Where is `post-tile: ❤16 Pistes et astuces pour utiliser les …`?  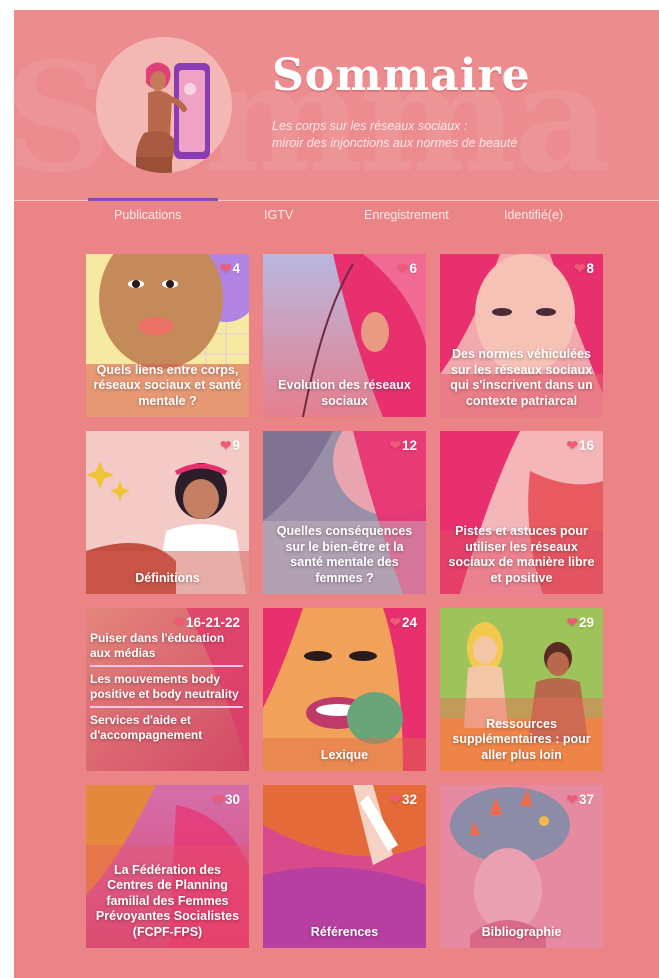 post-tile: ❤16 Pistes et astuces pour utiliser les … is located at coordinates (521, 512).